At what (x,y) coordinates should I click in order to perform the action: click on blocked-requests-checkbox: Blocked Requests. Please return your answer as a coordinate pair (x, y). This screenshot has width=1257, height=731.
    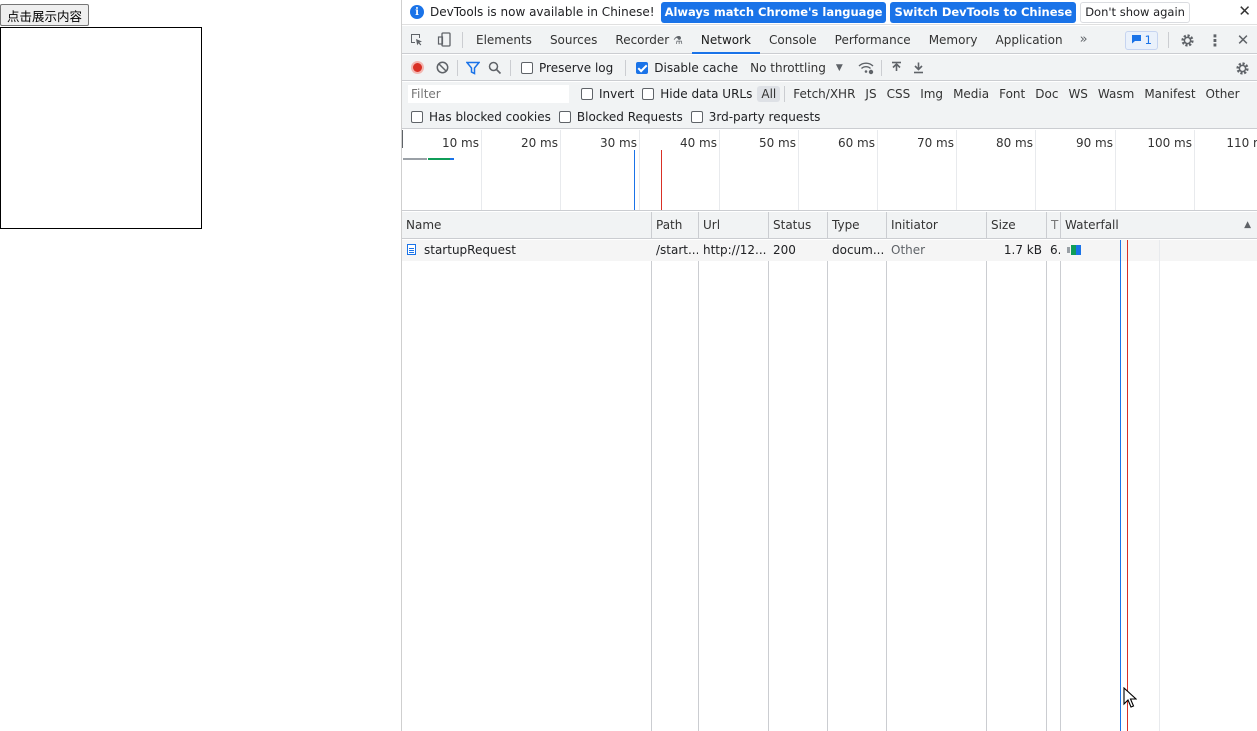
    Looking at the image, I should click on (620, 117).